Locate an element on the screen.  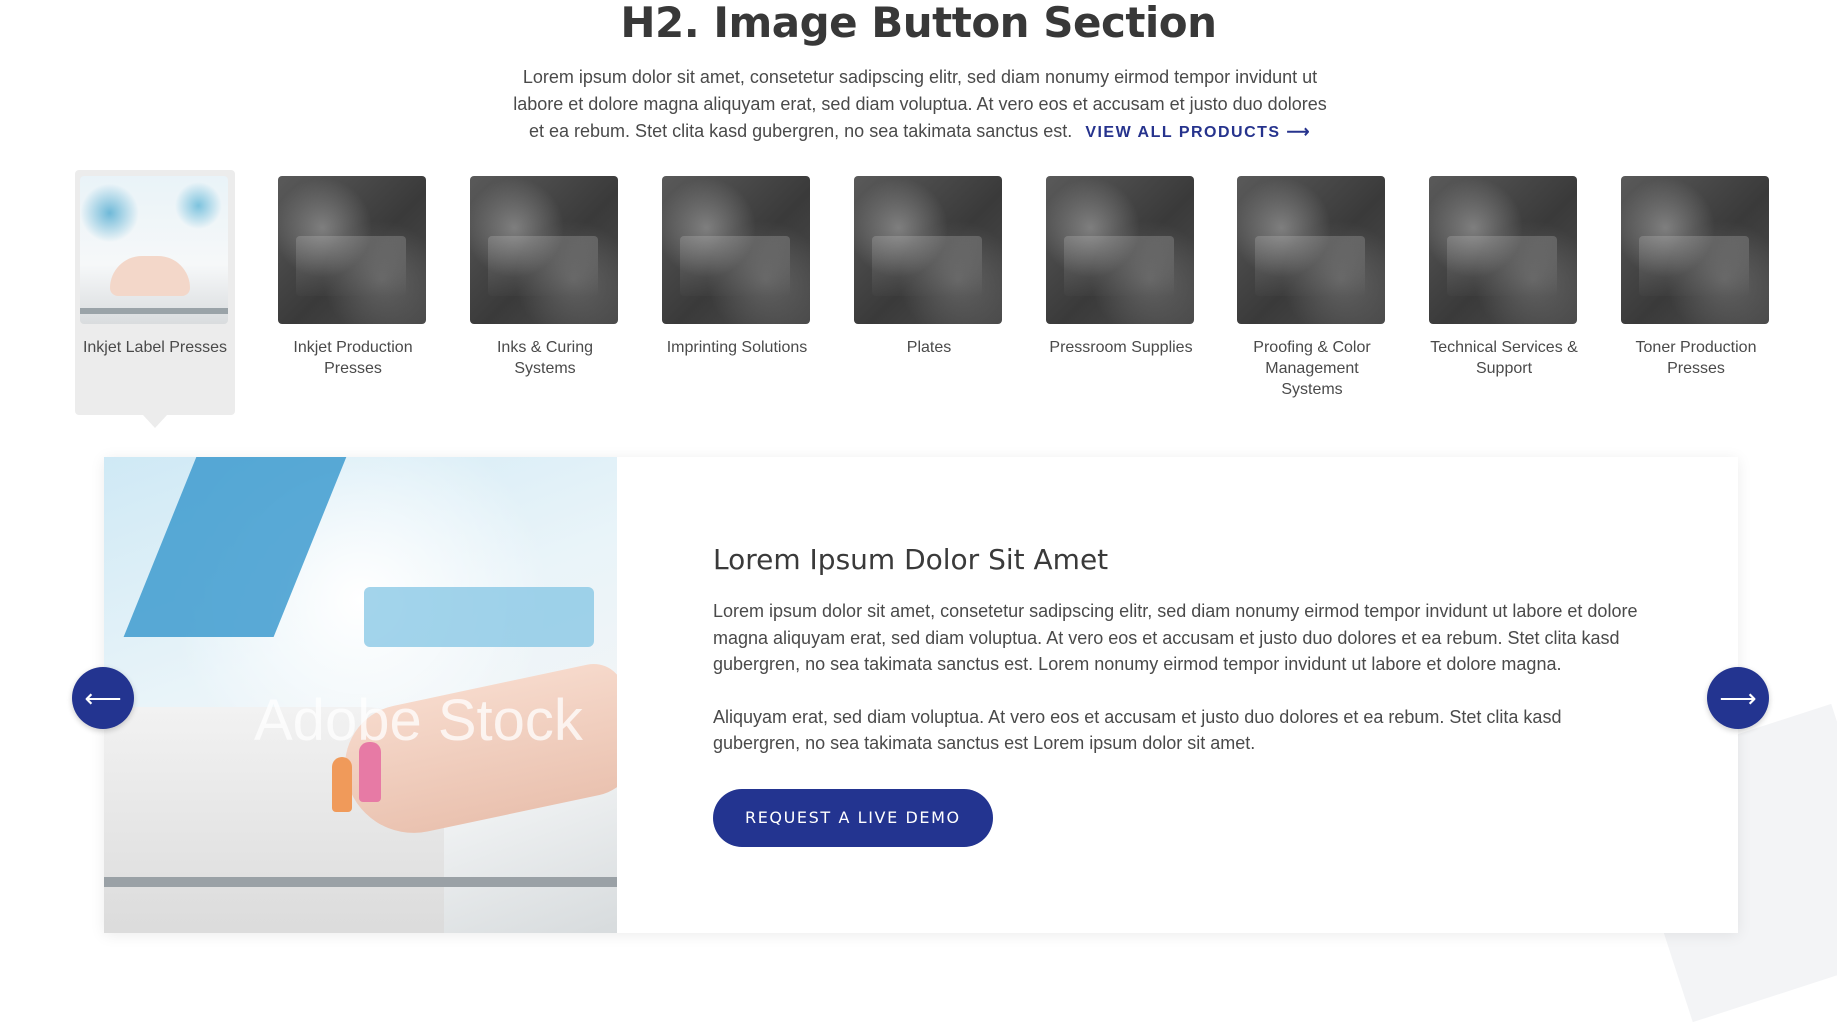
category-pressroom-supplies: Pressroom Supplies is located at coordinates (1121, 292).